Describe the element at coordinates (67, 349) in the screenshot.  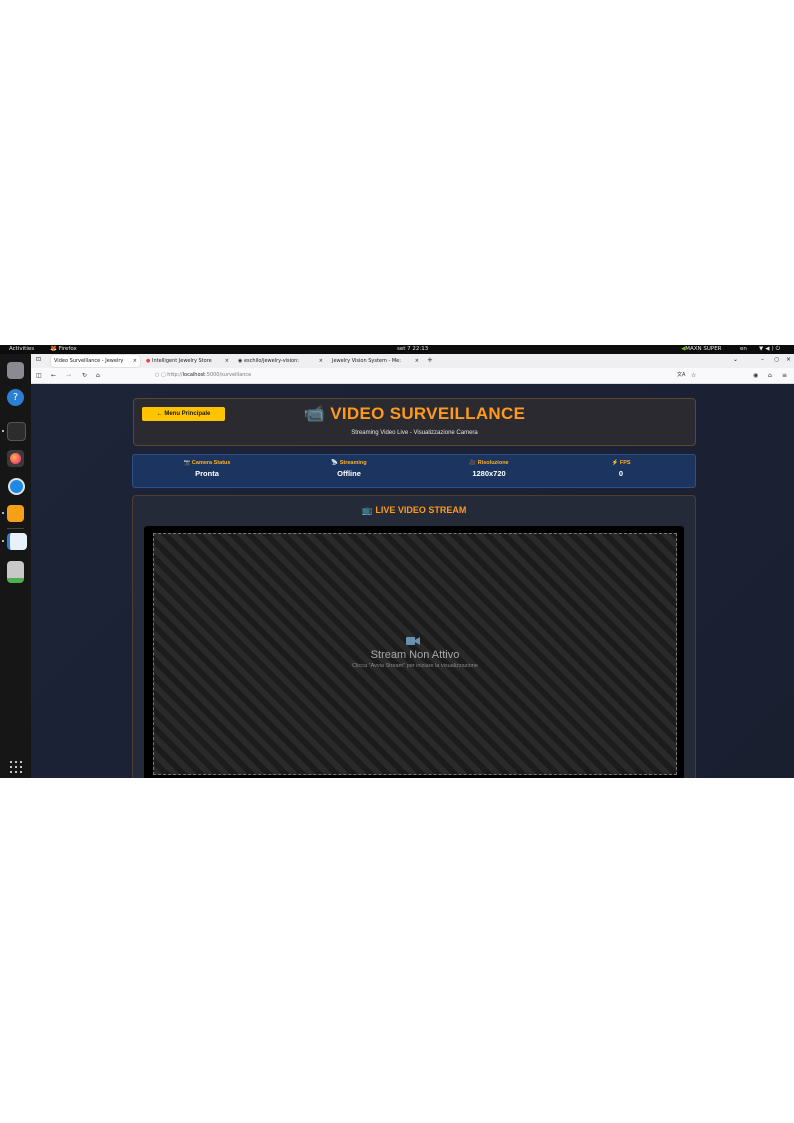
I see `active-app-label: Firefox` at that location.